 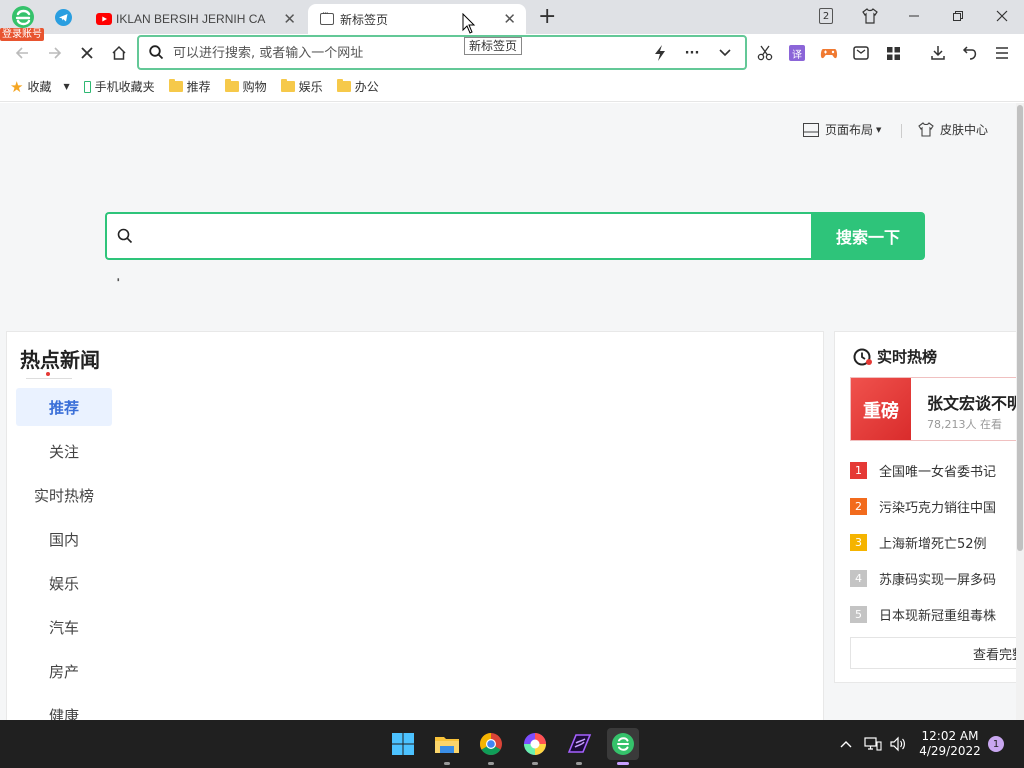 I want to click on browser-logo-icon, so click(x=23, y=17).